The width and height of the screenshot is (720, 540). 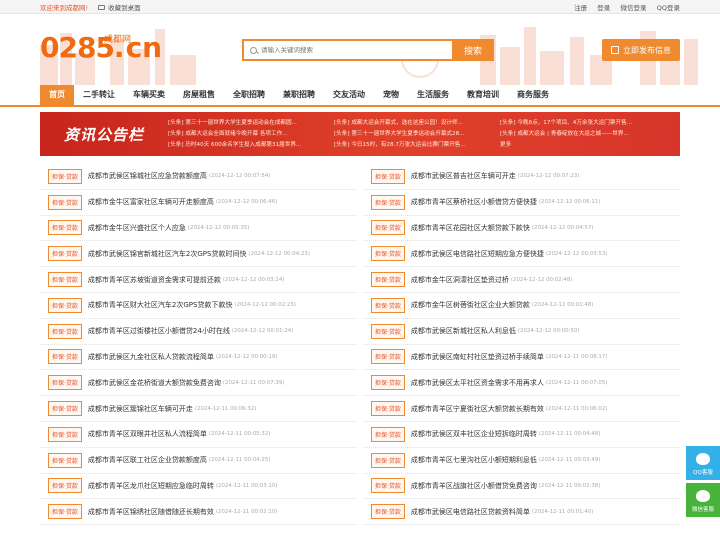 What do you see at coordinates (548, 331) in the screenshot?
I see `listing-time: (2024-12-12 00:00:50)` at bounding box center [548, 331].